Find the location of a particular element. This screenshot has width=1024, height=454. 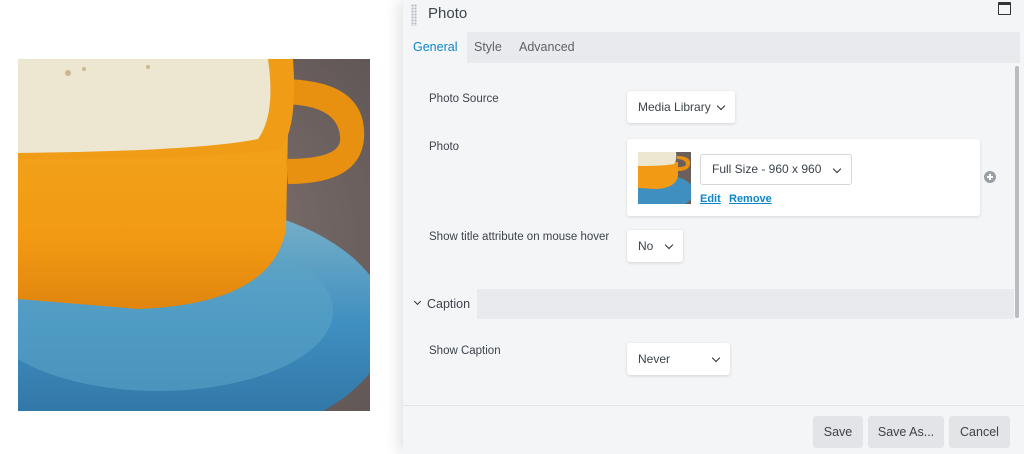

panel-title: Photo is located at coordinates (448, 13).